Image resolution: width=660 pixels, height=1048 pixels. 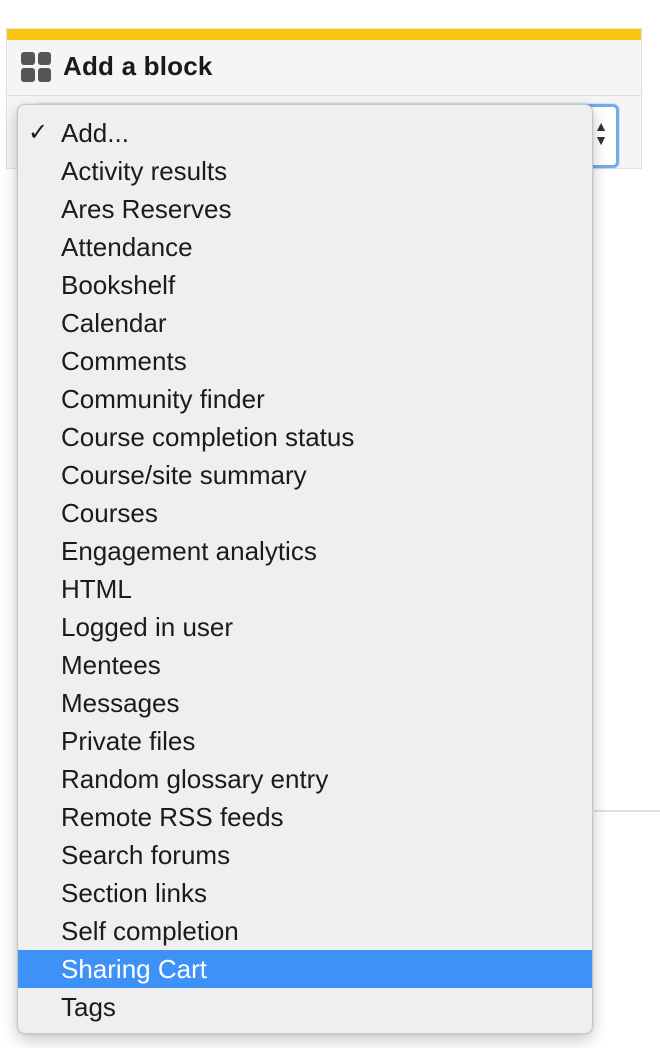 I want to click on dropdown-option-label: Community finder, so click(x=163, y=399).